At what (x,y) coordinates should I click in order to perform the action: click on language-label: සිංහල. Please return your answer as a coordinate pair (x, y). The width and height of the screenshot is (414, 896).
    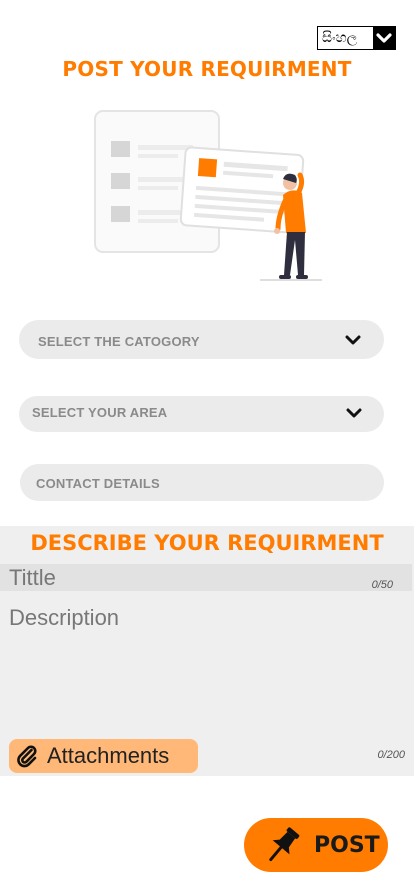
    Looking at the image, I should click on (340, 38).